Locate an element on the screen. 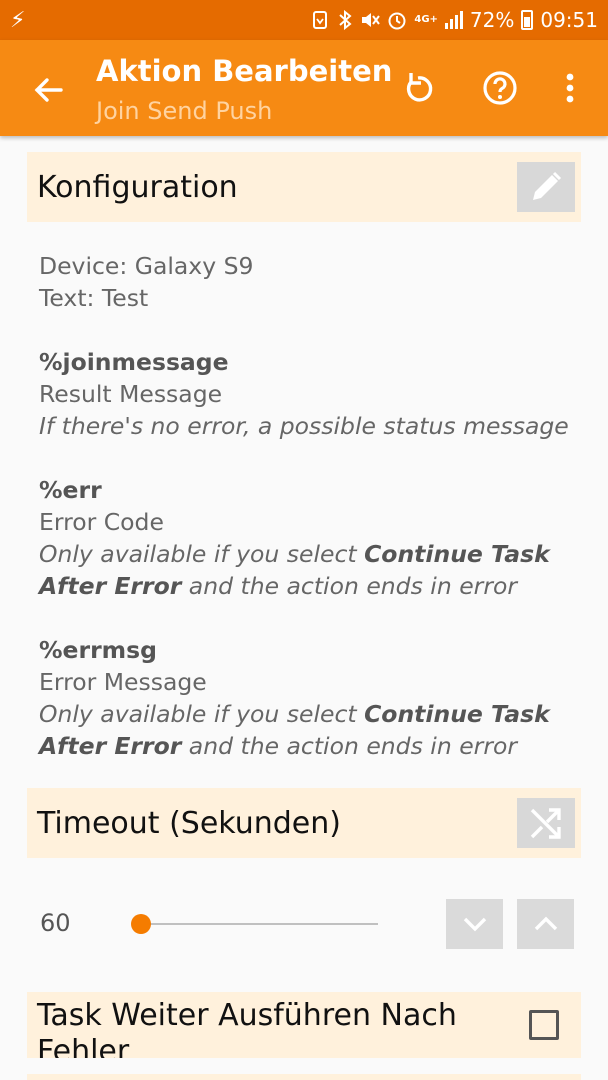 The height and width of the screenshot is (1080, 608). mute-icon is located at coordinates (371, 20).